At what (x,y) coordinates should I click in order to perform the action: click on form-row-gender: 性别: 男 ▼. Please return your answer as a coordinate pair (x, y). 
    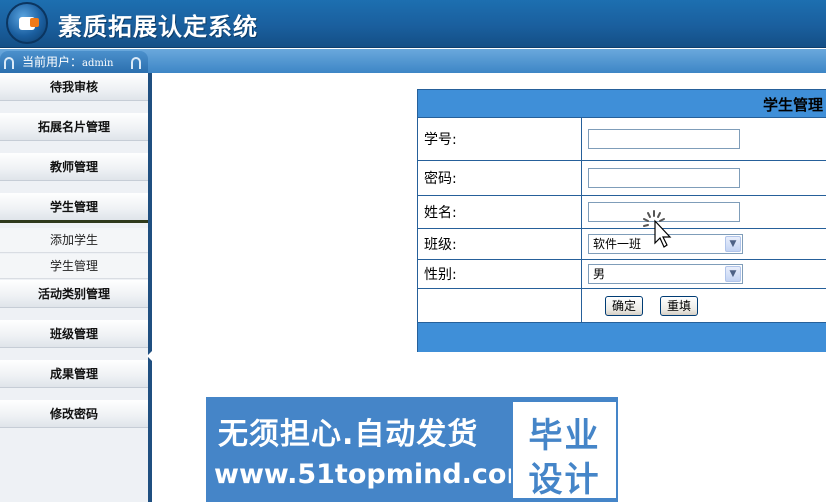
    Looking at the image, I should click on (622, 274).